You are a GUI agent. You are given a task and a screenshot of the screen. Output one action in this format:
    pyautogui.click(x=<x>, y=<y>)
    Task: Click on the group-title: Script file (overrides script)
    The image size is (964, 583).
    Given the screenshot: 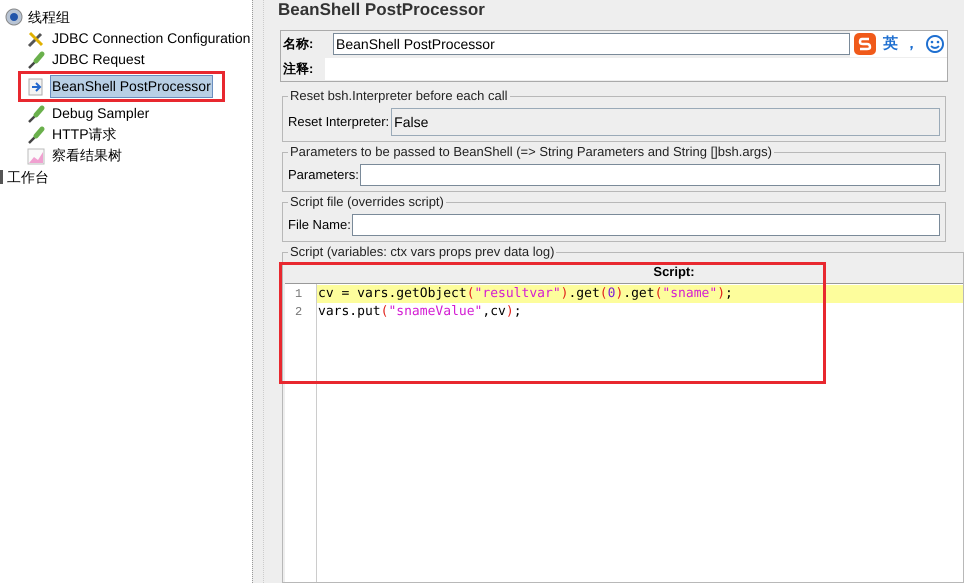 What is the action you would take?
    pyautogui.click(x=367, y=202)
    